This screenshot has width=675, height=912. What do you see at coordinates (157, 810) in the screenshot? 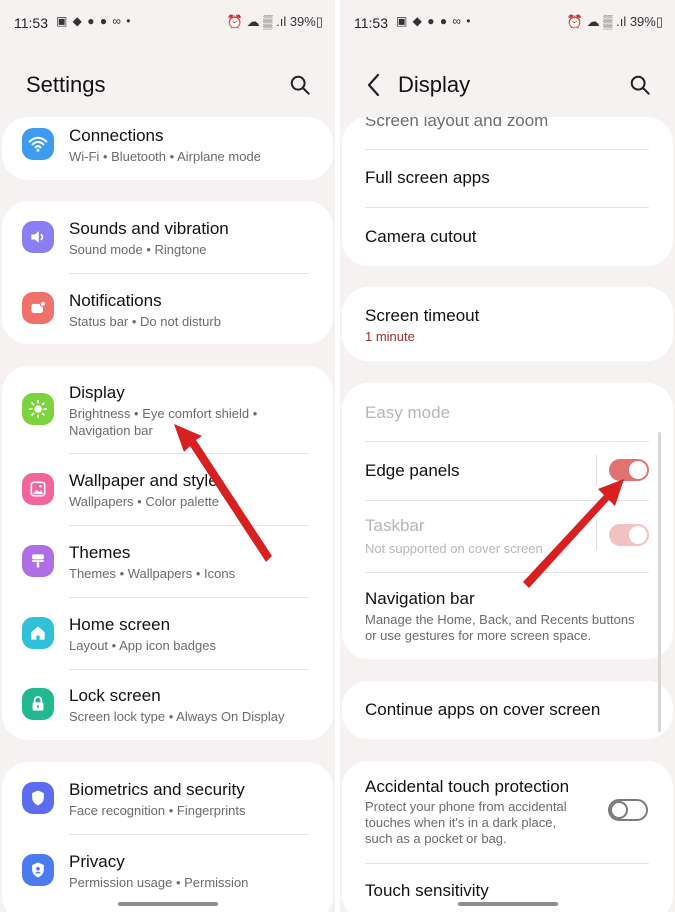
I see `settings-item-sub: Face recognition • Fingerprints` at bounding box center [157, 810].